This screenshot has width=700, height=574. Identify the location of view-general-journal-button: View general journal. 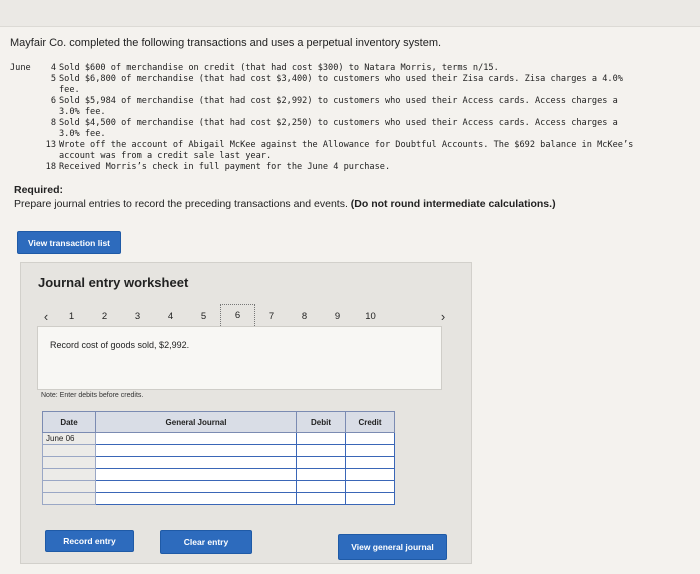
(392, 547).